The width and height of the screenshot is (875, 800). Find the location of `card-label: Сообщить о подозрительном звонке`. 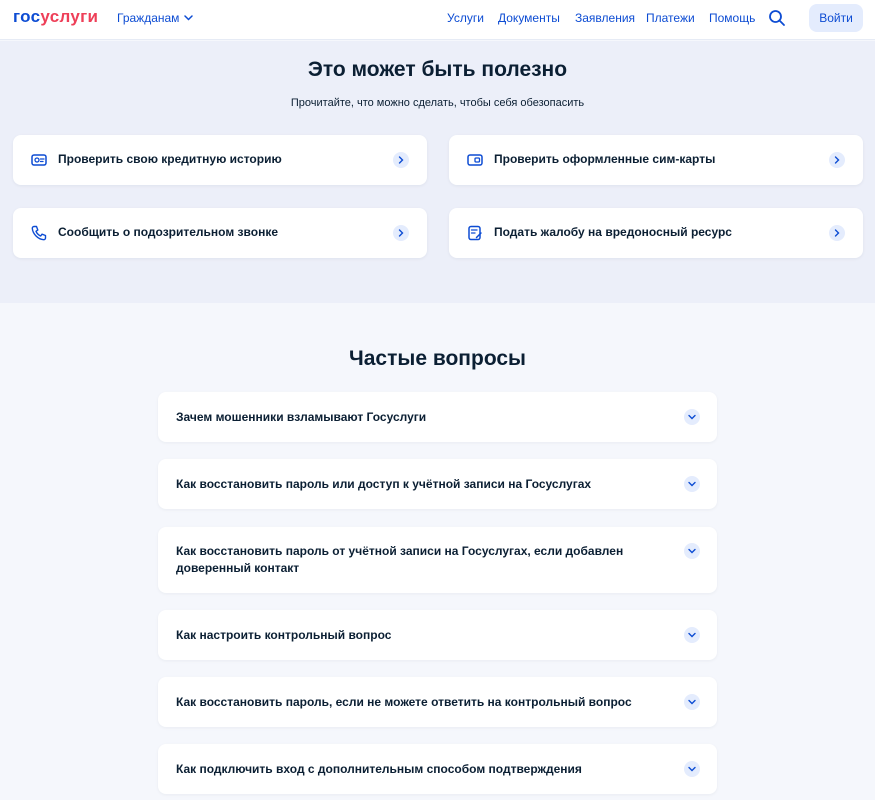

card-label: Сообщить о подозрительном звонке is located at coordinates (168, 232).